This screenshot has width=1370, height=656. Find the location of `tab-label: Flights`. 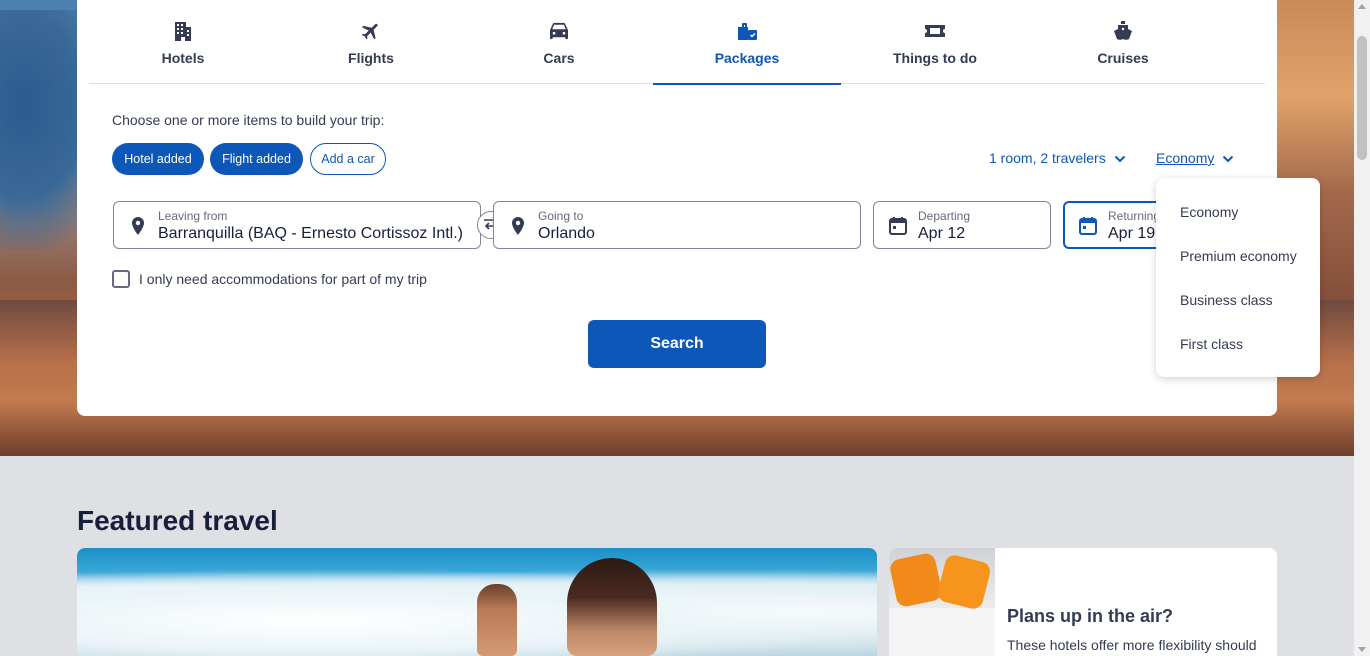

tab-label: Flights is located at coordinates (371, 58).